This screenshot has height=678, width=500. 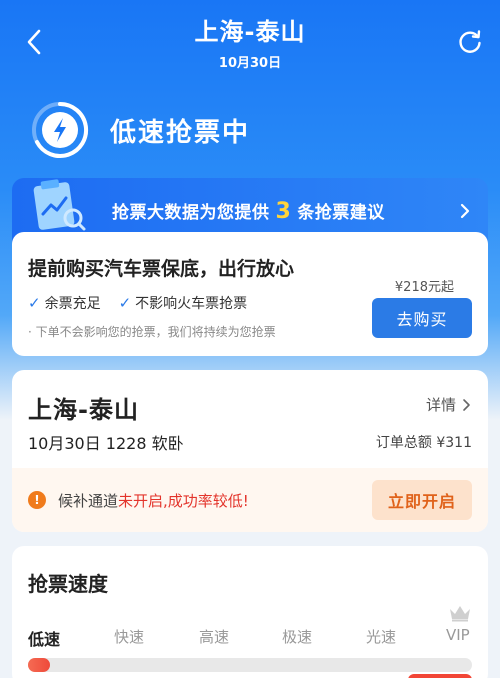 I want to click on speed-level-option: 低速, so click(x=44, y=638).